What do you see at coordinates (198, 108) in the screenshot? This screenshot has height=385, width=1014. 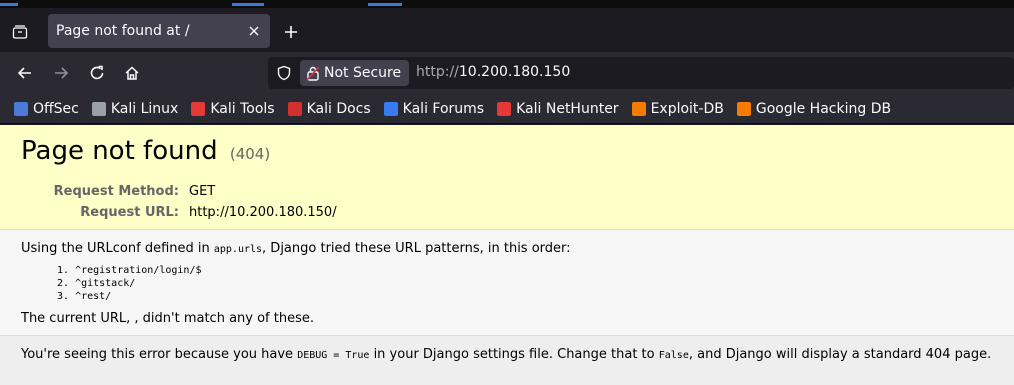 I see `kali-tools-icon` at bounding box center [198, 108].